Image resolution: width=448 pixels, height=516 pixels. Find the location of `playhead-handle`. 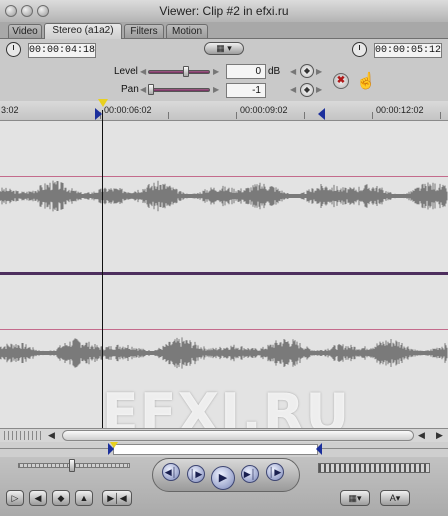

playhead-handle is located at coordinates (103, 103).